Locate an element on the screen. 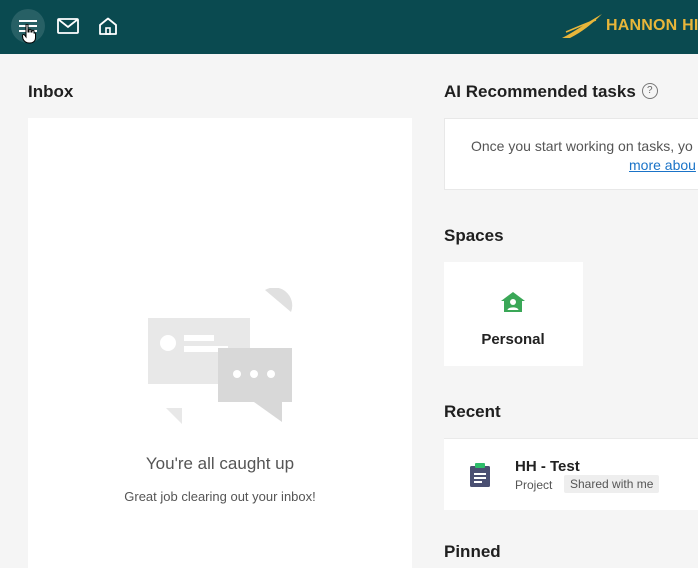  recent-item-type: Project is located at coordinates (534, 485).